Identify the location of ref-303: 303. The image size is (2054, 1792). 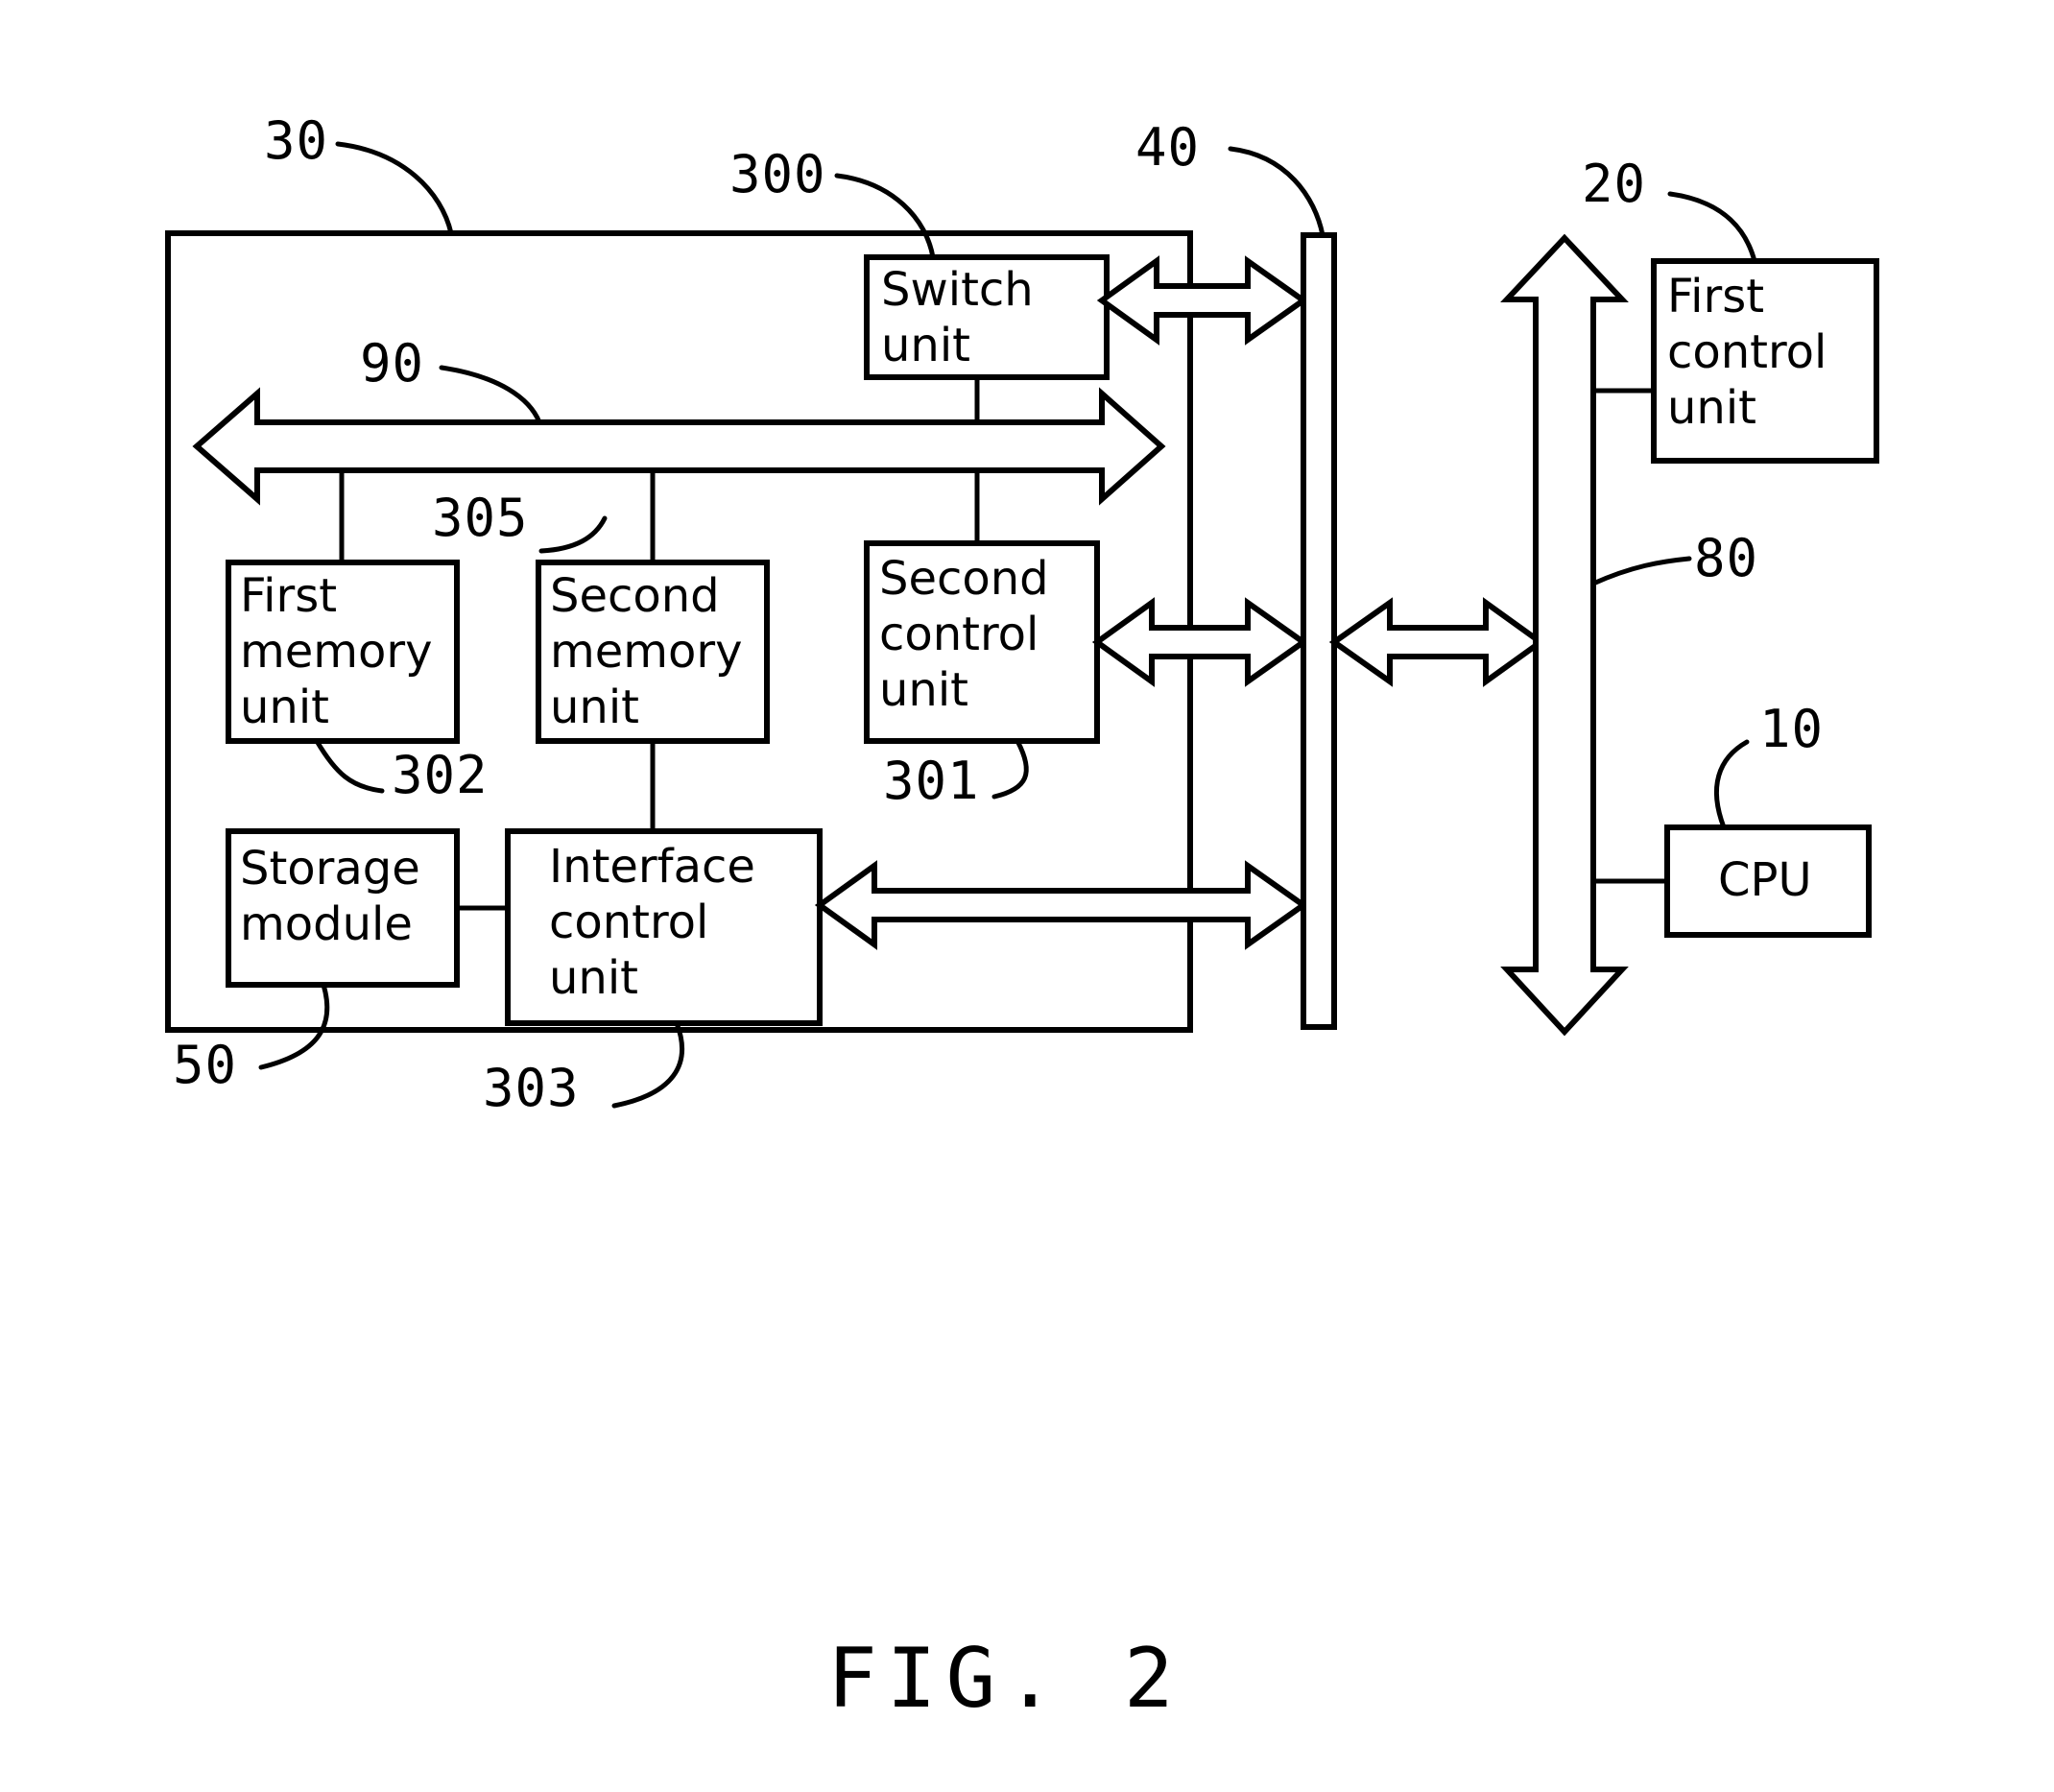
(531, 1088).